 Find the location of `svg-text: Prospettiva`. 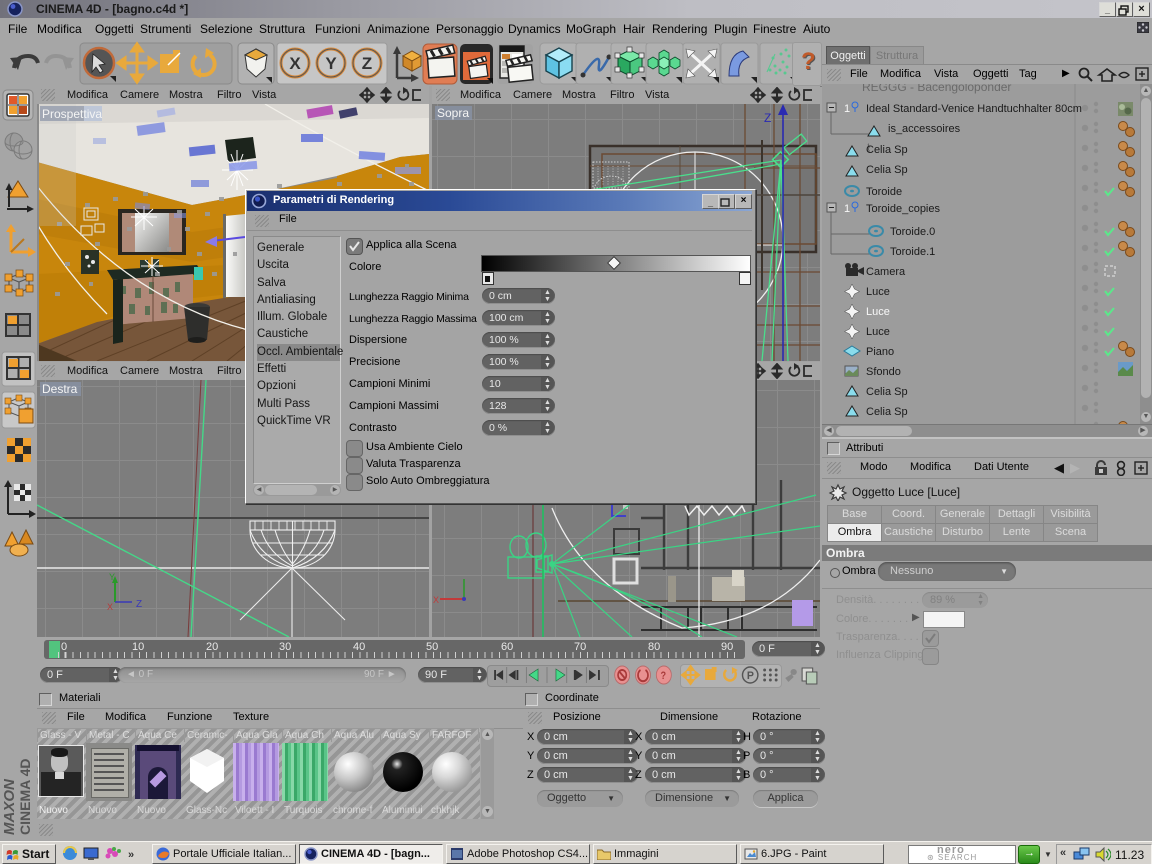

svg-text: Prospettiva is located at coordinates (72, 114).